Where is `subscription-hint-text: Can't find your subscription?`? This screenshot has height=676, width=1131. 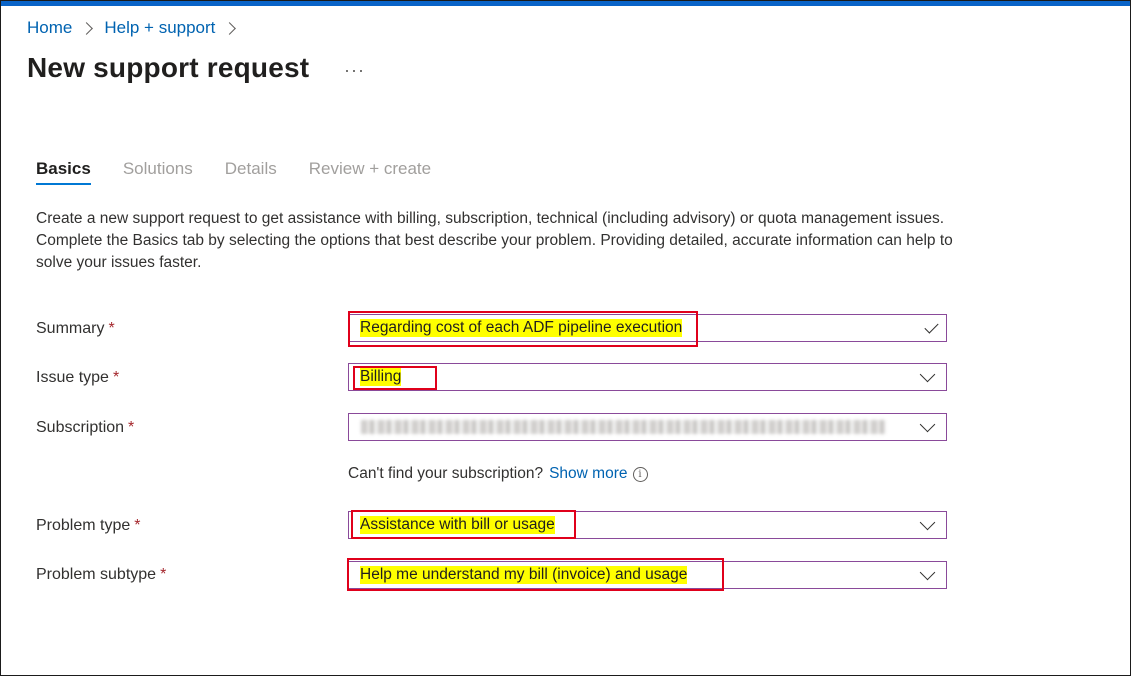
subscription-hint-text: Can't find your subscription? is located at coordinates (446, 473).